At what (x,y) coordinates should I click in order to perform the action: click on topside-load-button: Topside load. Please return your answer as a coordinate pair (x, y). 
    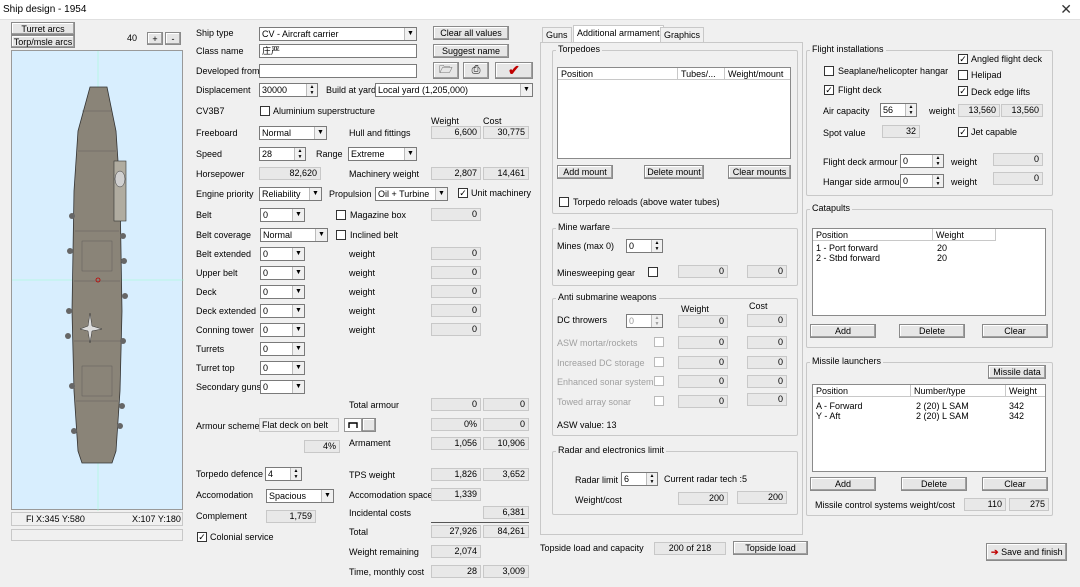
    Looking at the image, I should click on (770, 548).